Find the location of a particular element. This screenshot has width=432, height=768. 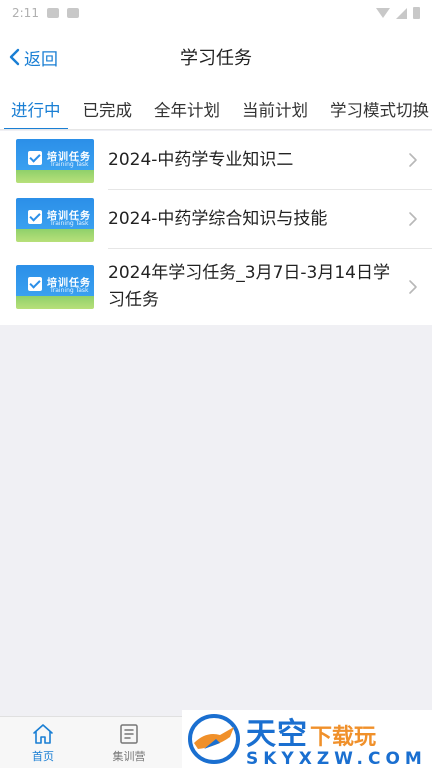

tab-completed: 已完成 is located at coordinates (108, 108).